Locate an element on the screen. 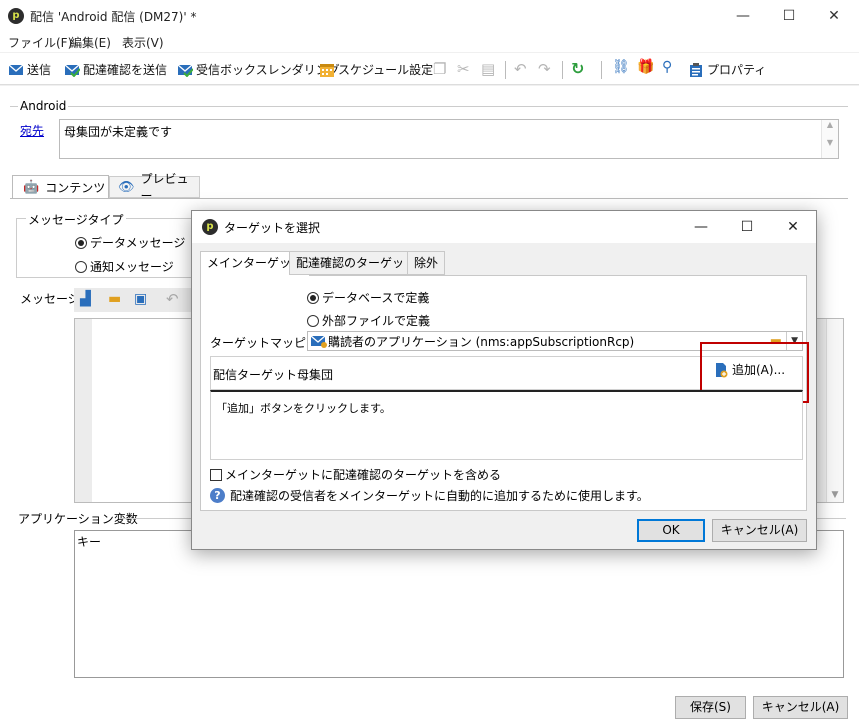  maximize-button: ☐ is located at coordinates (789, 16).